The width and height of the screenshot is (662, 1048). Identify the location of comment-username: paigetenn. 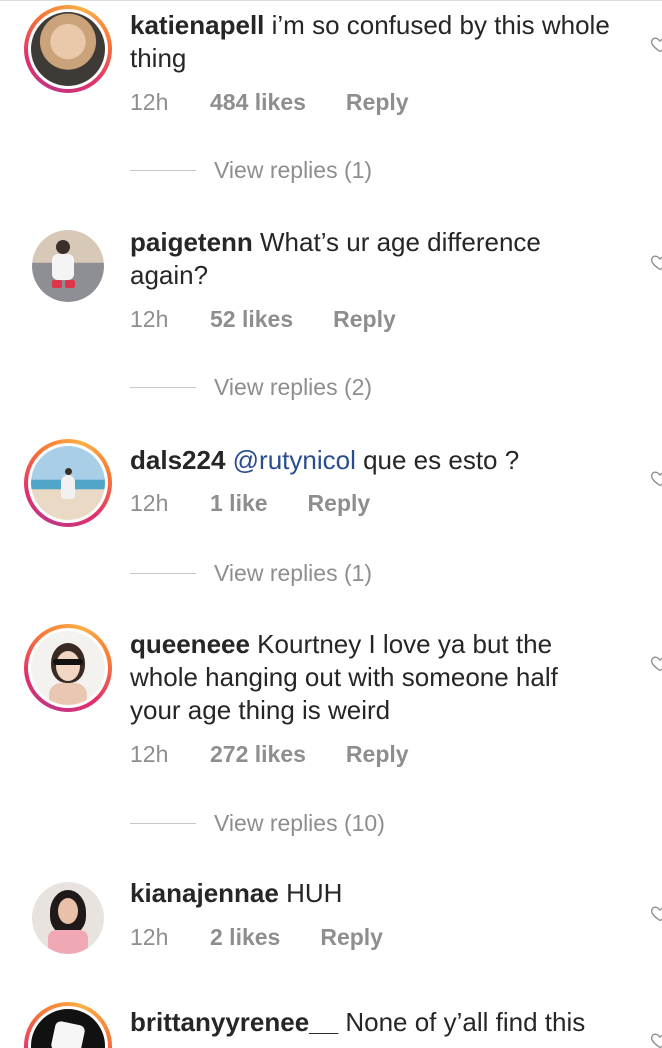
(191, 242).